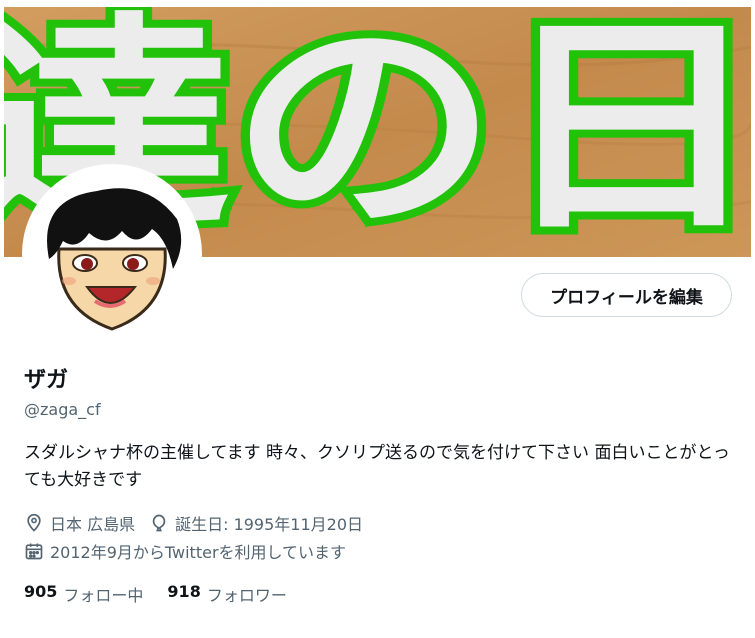 This screenshot has width=755, height=638. Describe the element at coordinates (159, 523) in the screenshot. I see `balloon-icon` at that location.